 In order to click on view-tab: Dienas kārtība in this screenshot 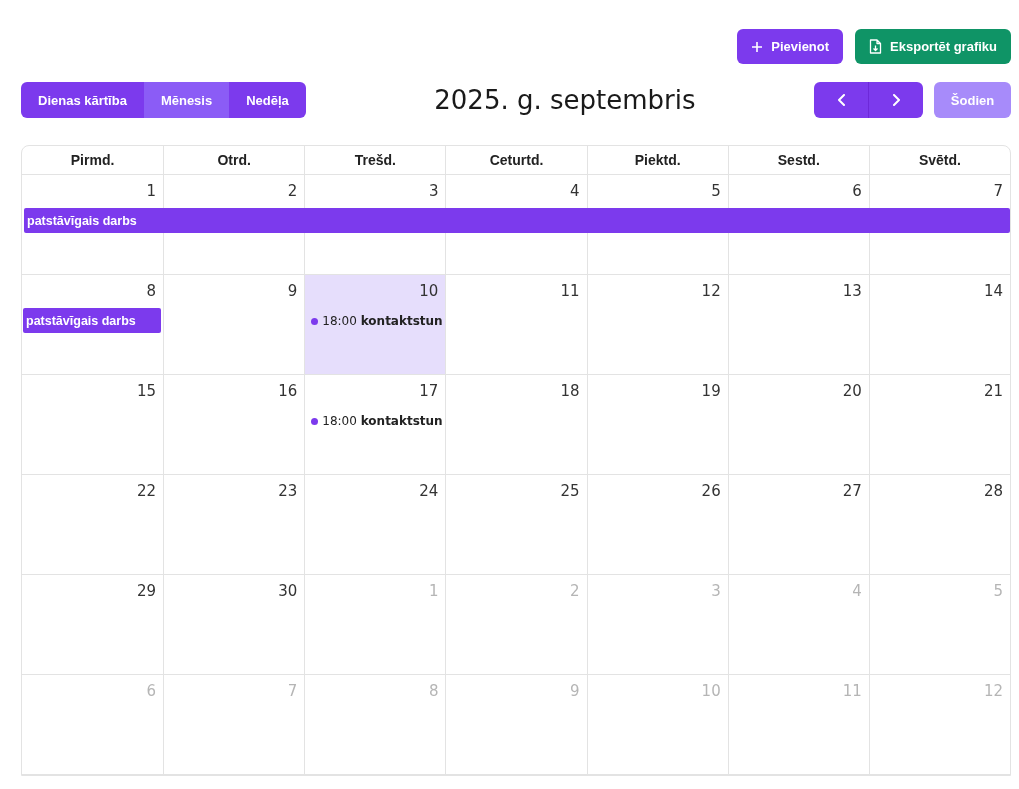, I will do `click(82, 100)`.